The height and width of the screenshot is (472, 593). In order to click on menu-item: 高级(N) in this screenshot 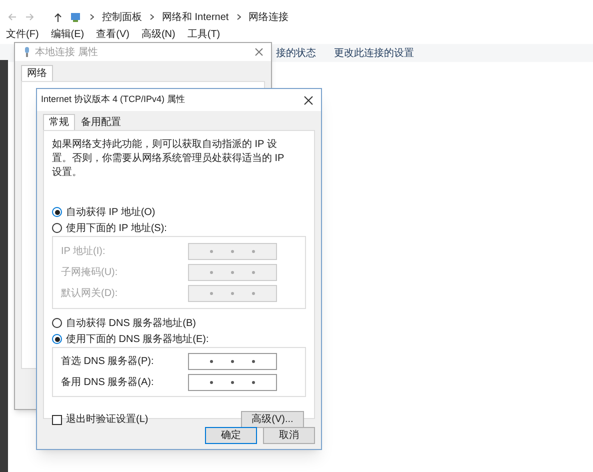, I will do `click(158, 35)`.